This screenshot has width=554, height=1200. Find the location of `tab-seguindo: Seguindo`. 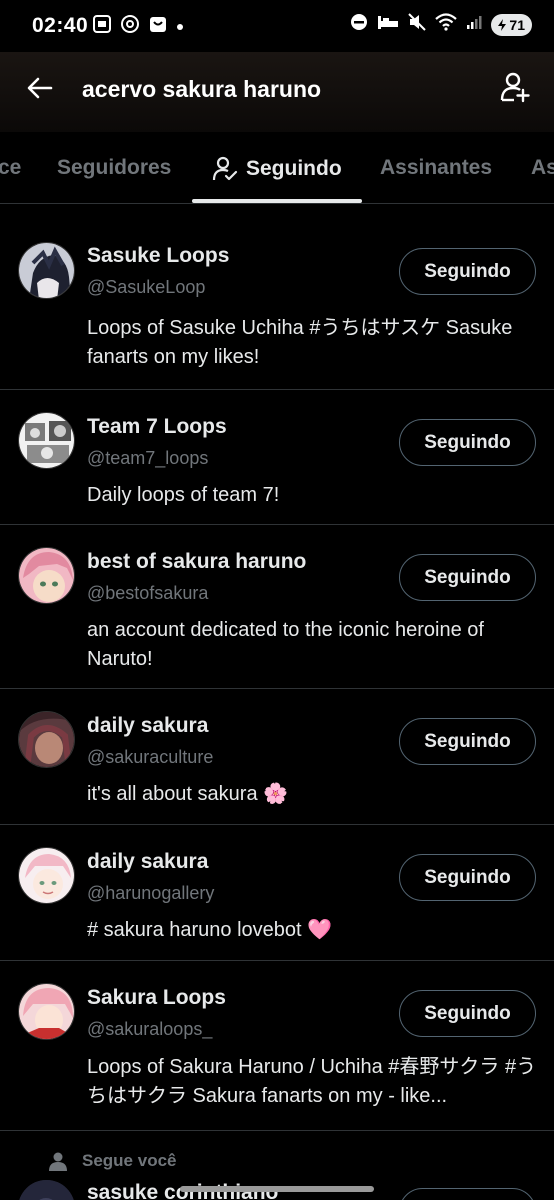

tab-seguindo: Seguindo is located at coordinates (277, 169).